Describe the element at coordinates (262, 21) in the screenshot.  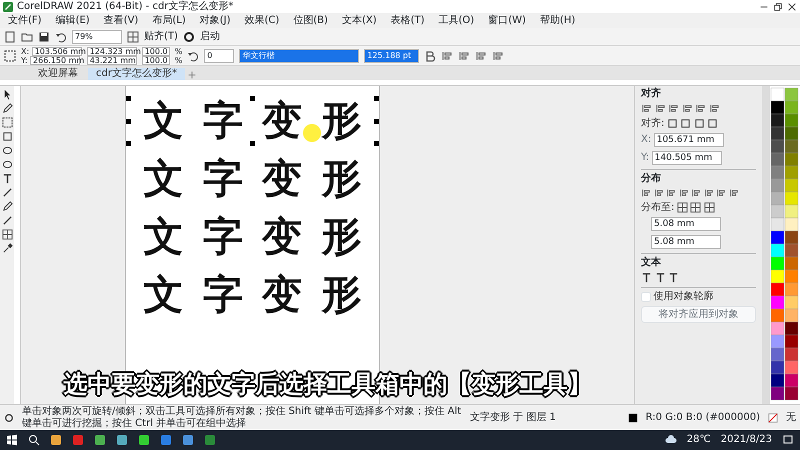
I see `menu-item: 效果(C)` at that location.